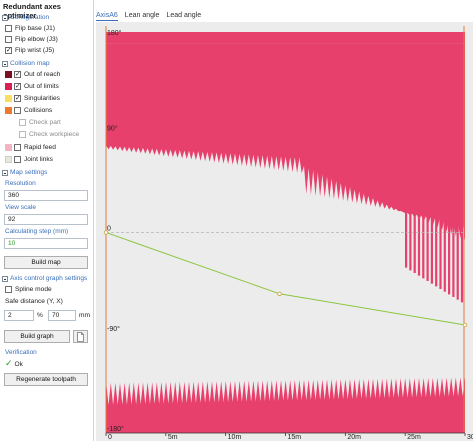 The width and height of the screenshot is (473, 441). Describe the element at coordinates (62, 315) in the screenshot. I see `safe-distance-x-input: 70` at that location.